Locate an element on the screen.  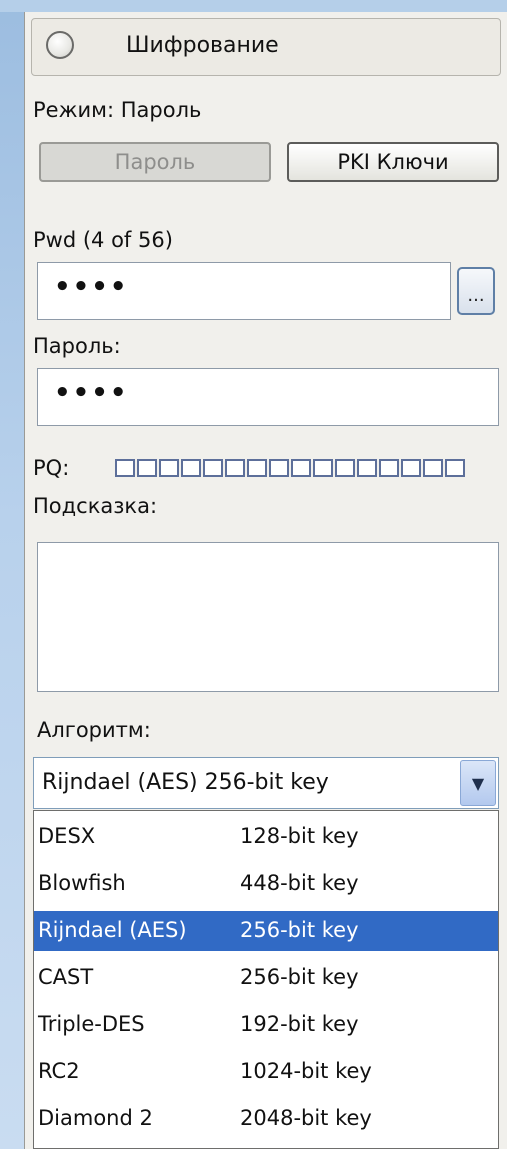
algorithm-option-name: Rijndael (AES) is located at coordinates (112, 930).